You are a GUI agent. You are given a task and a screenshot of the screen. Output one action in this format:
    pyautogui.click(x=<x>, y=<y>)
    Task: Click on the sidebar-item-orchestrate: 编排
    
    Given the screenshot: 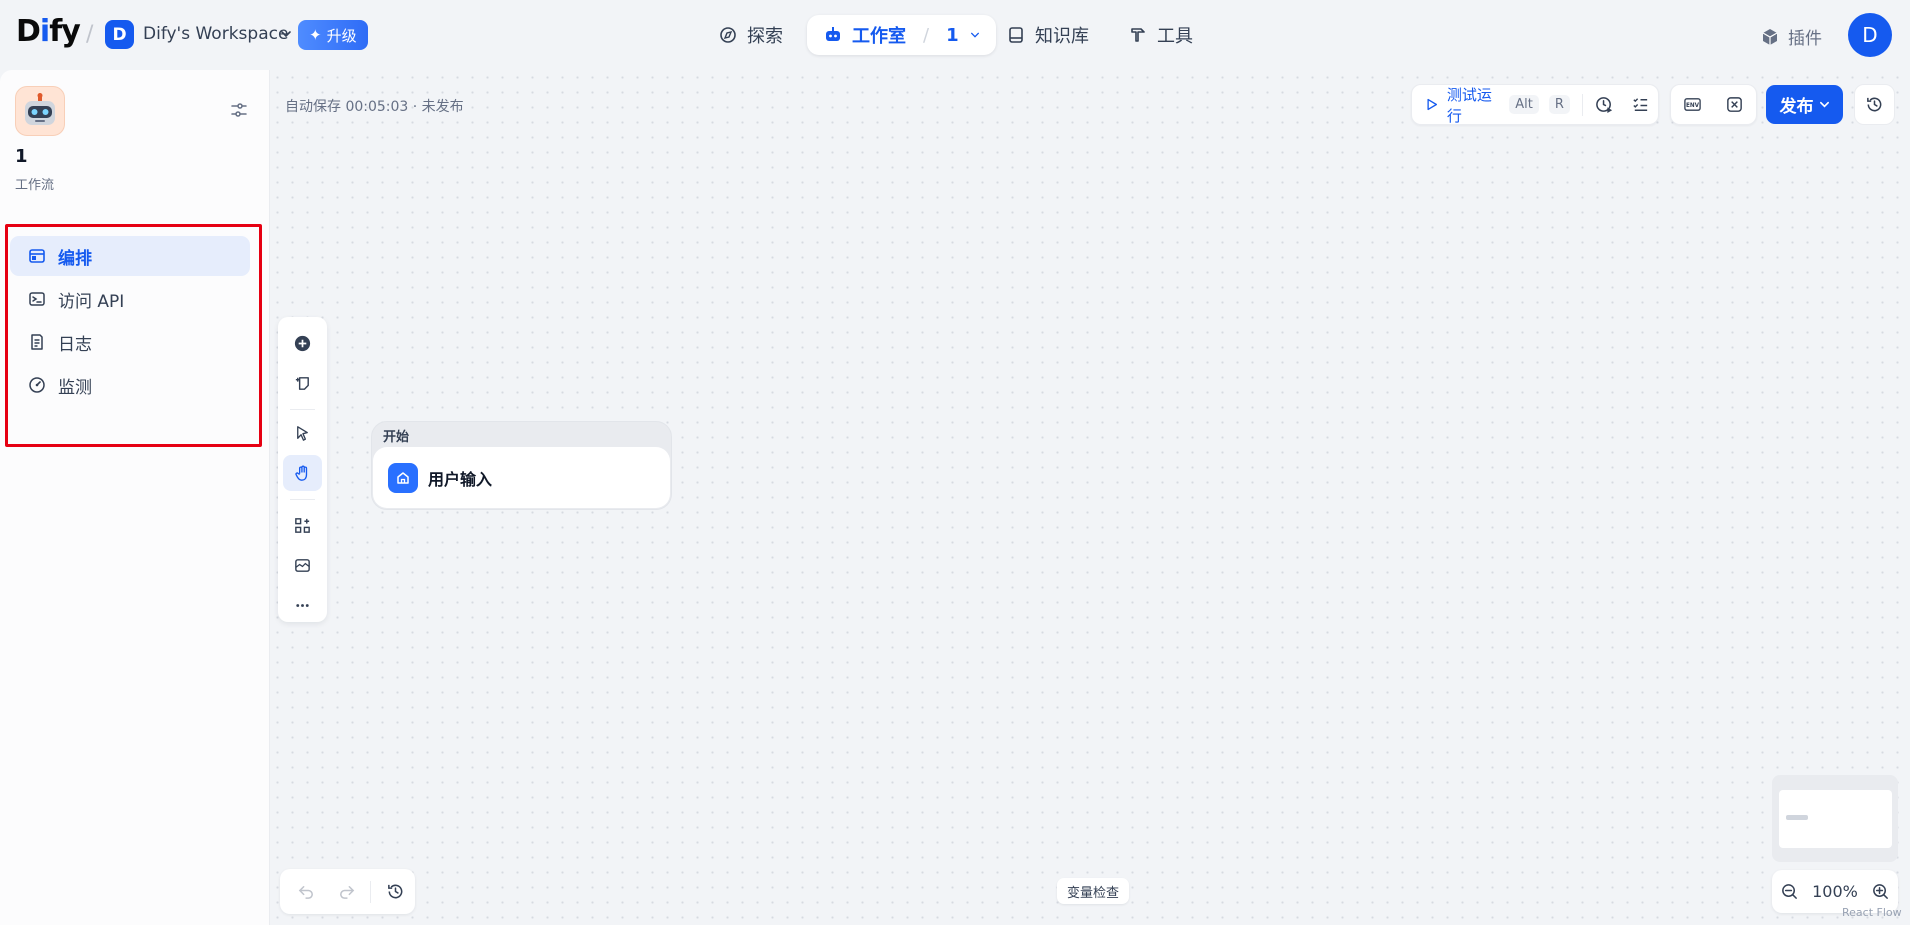 What is the action you would take?
    pyautogui.click(x=130, y=256)
    